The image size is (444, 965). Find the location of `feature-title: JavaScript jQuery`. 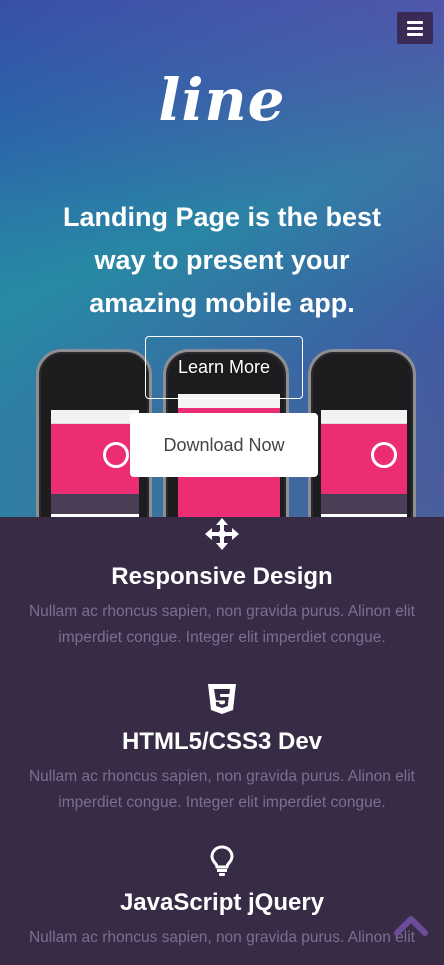

feature-title: JavaScript jQuery is located at coordinates (222, 902).